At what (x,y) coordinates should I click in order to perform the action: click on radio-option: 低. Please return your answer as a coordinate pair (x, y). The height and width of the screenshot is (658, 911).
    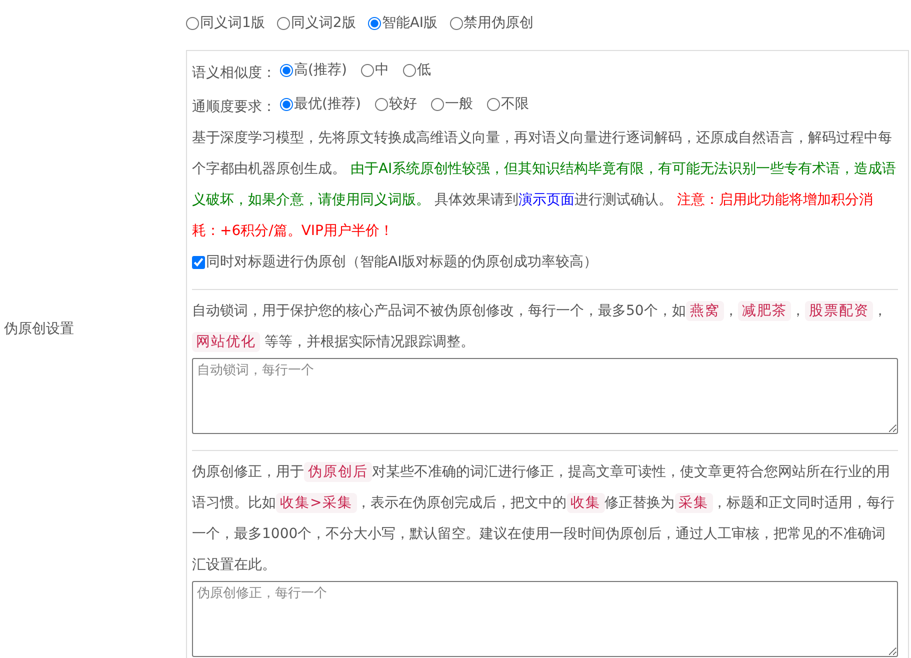
    Looking at the image, I should click on (416, 70).